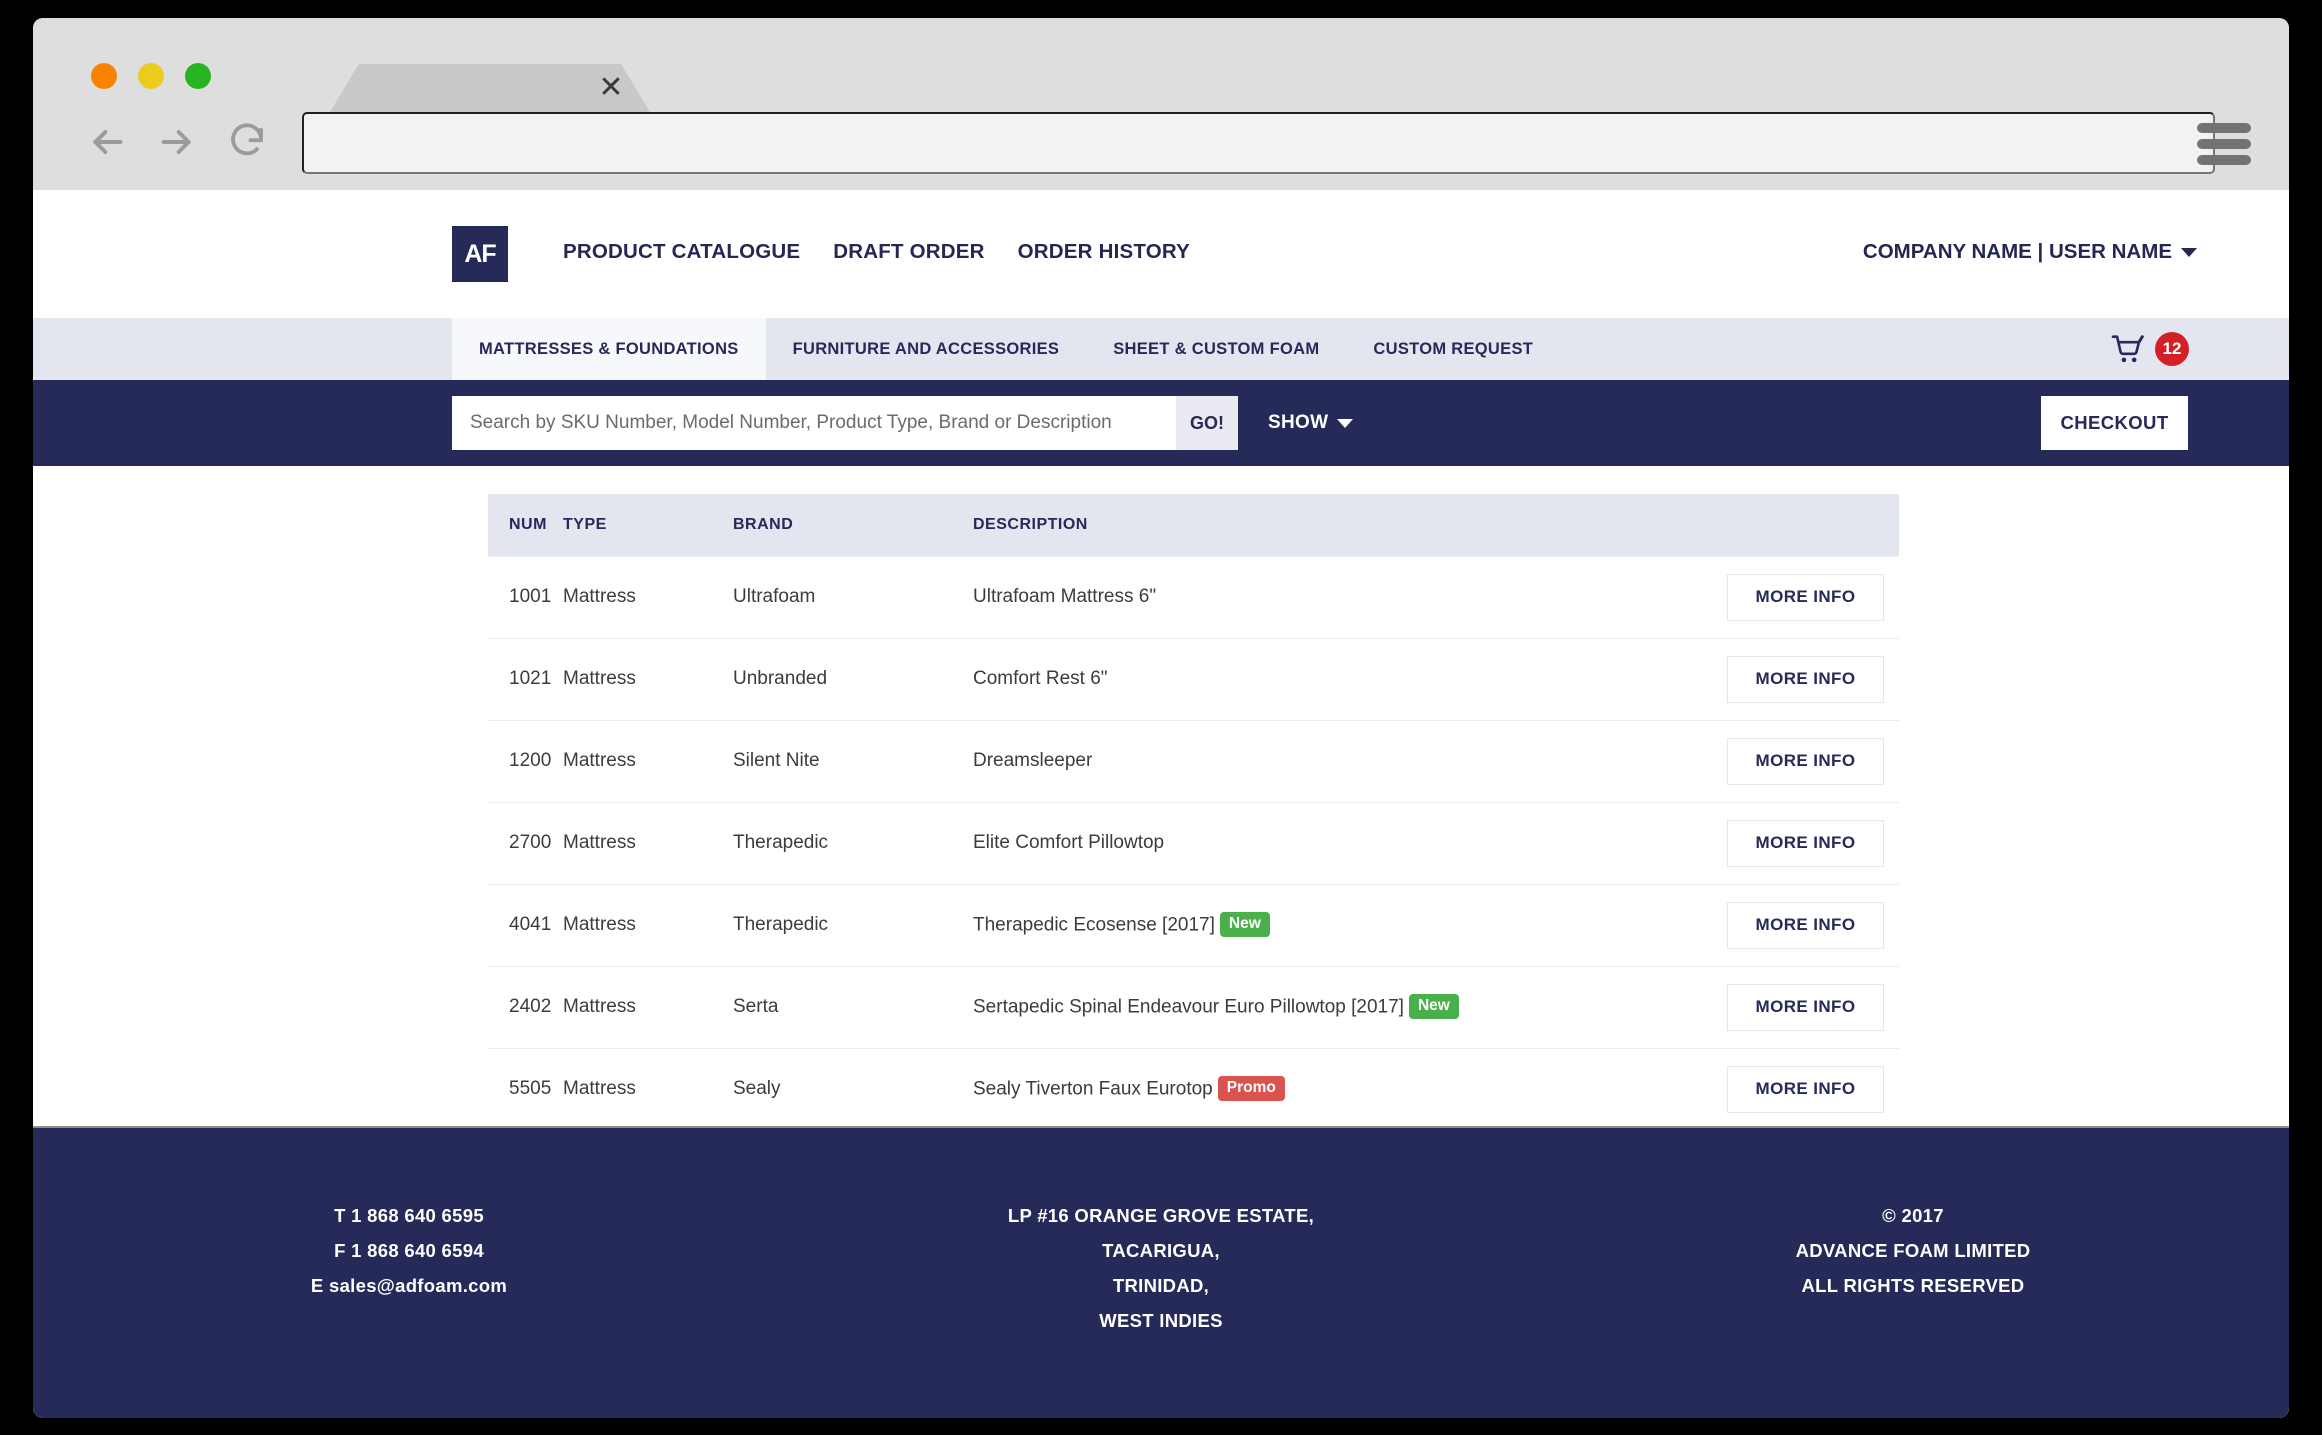 The width and height of the screenshot is (2322, 1435). What do you see at coordinates (2128, 349) in the screenshot?
I see `shopping-cart-icon` at bounding box center [2128, 349].